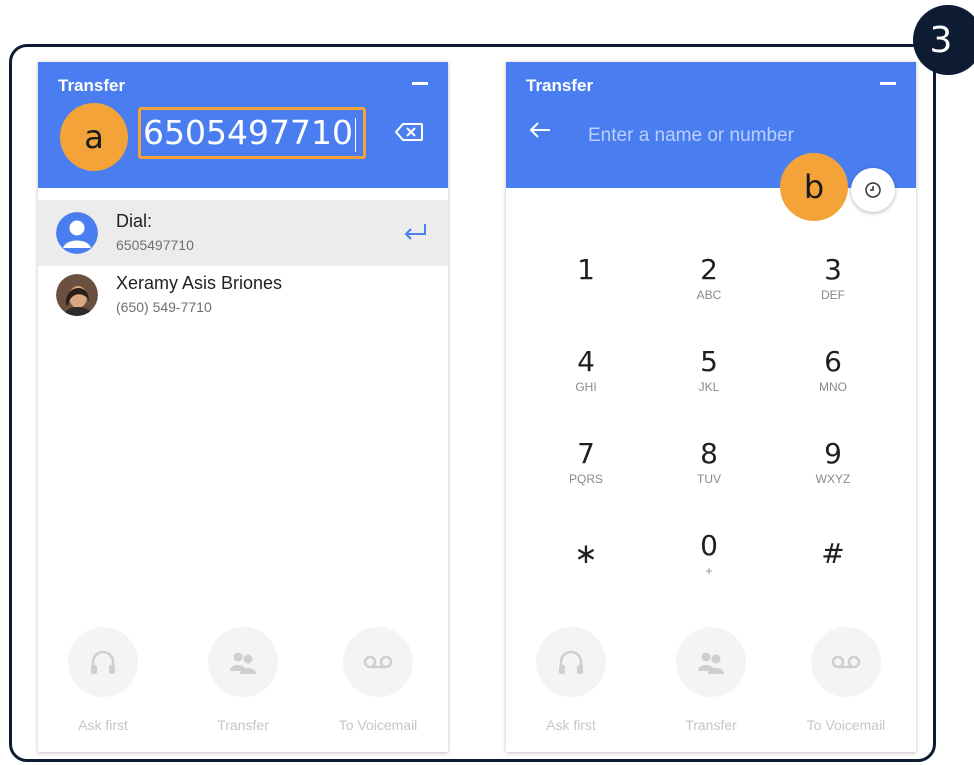 This screenshot has width=974, height=765. Describe the element at coordinates (409, 132) in the screenshot. I see `backspace-icon` at that location.